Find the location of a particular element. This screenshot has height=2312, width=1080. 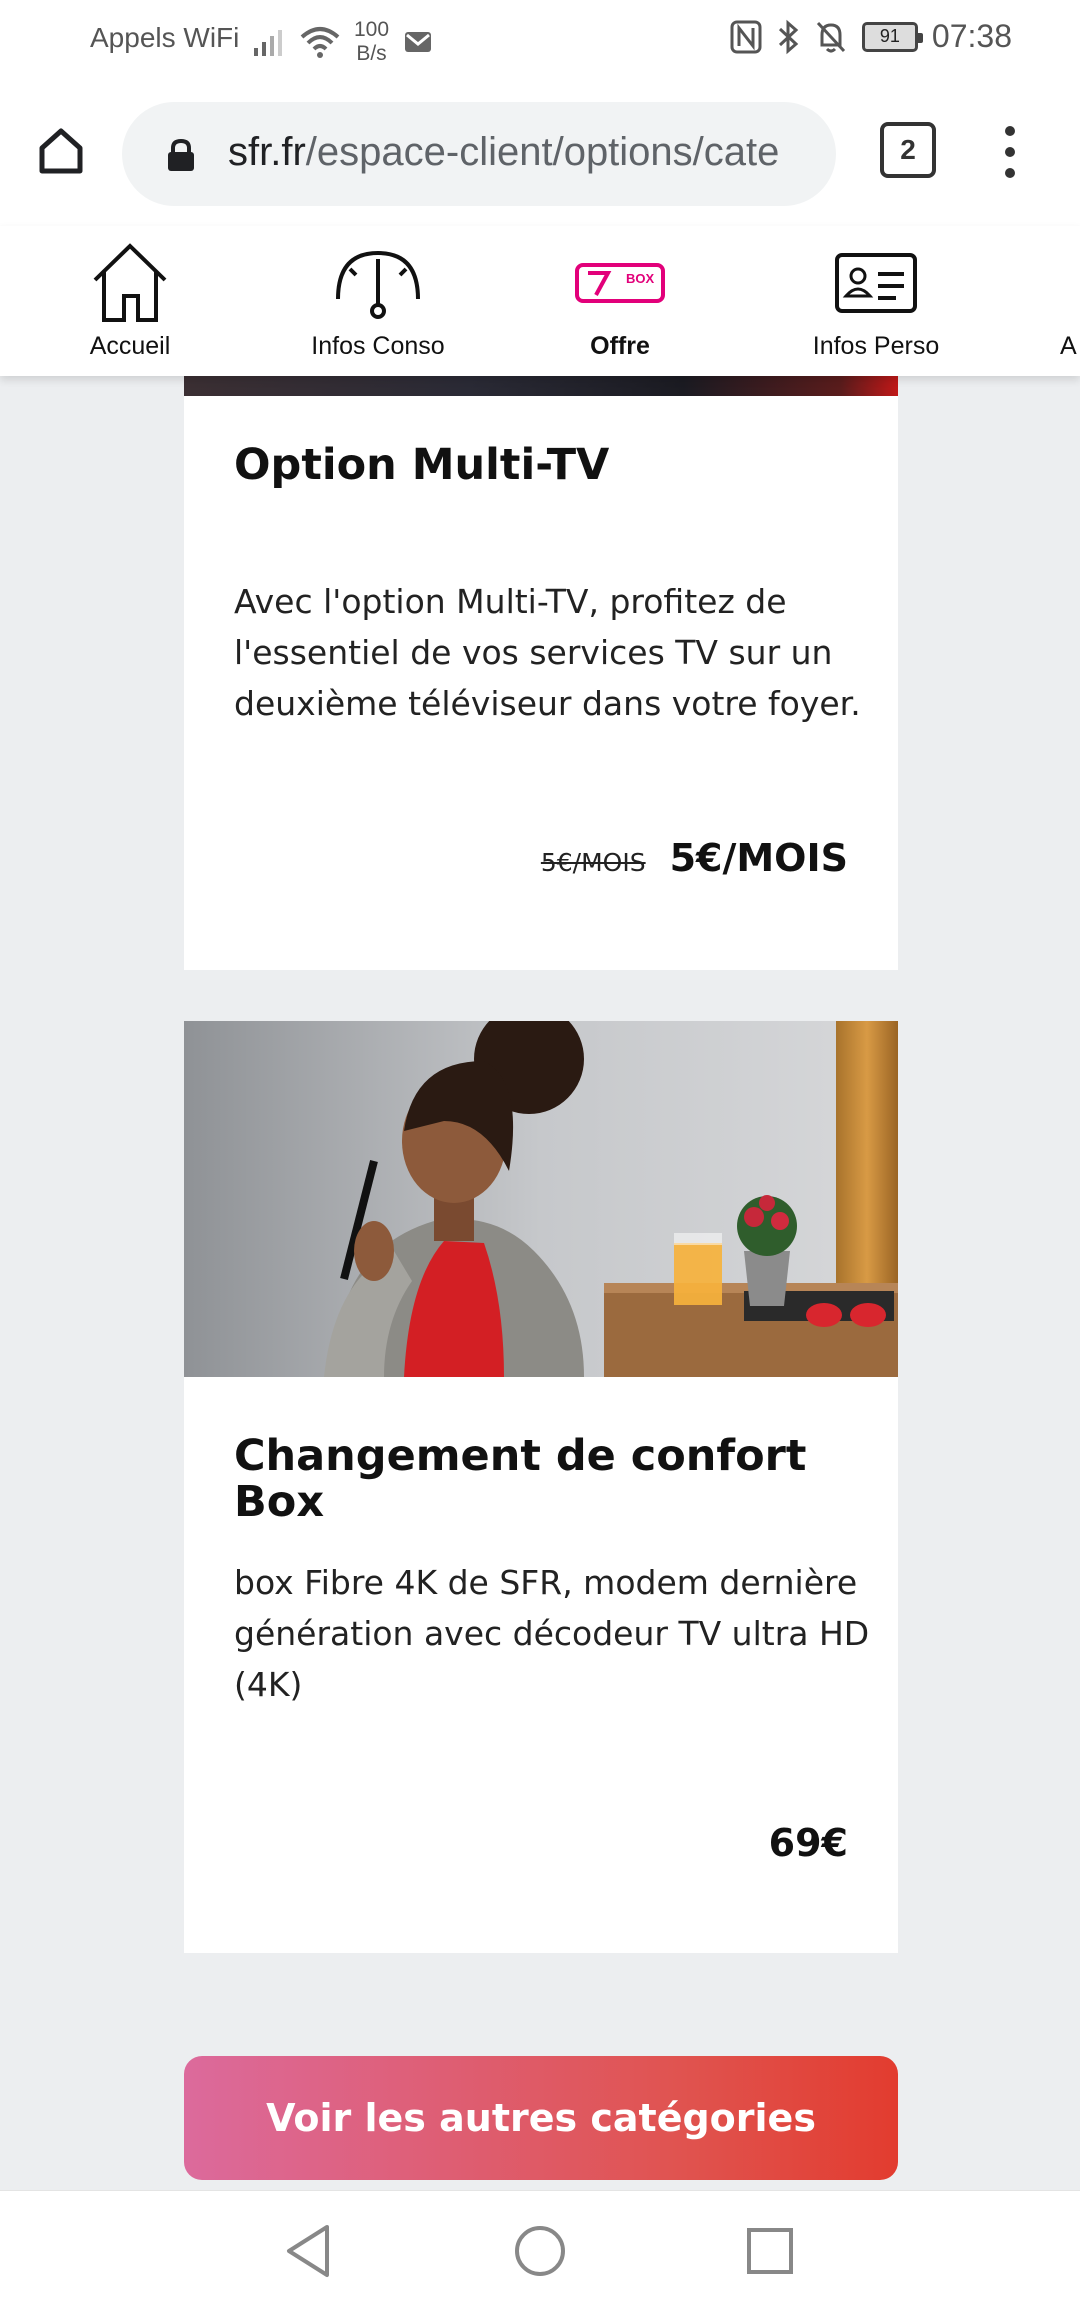

browser-menu-button is located at coordinates (1010, 152).